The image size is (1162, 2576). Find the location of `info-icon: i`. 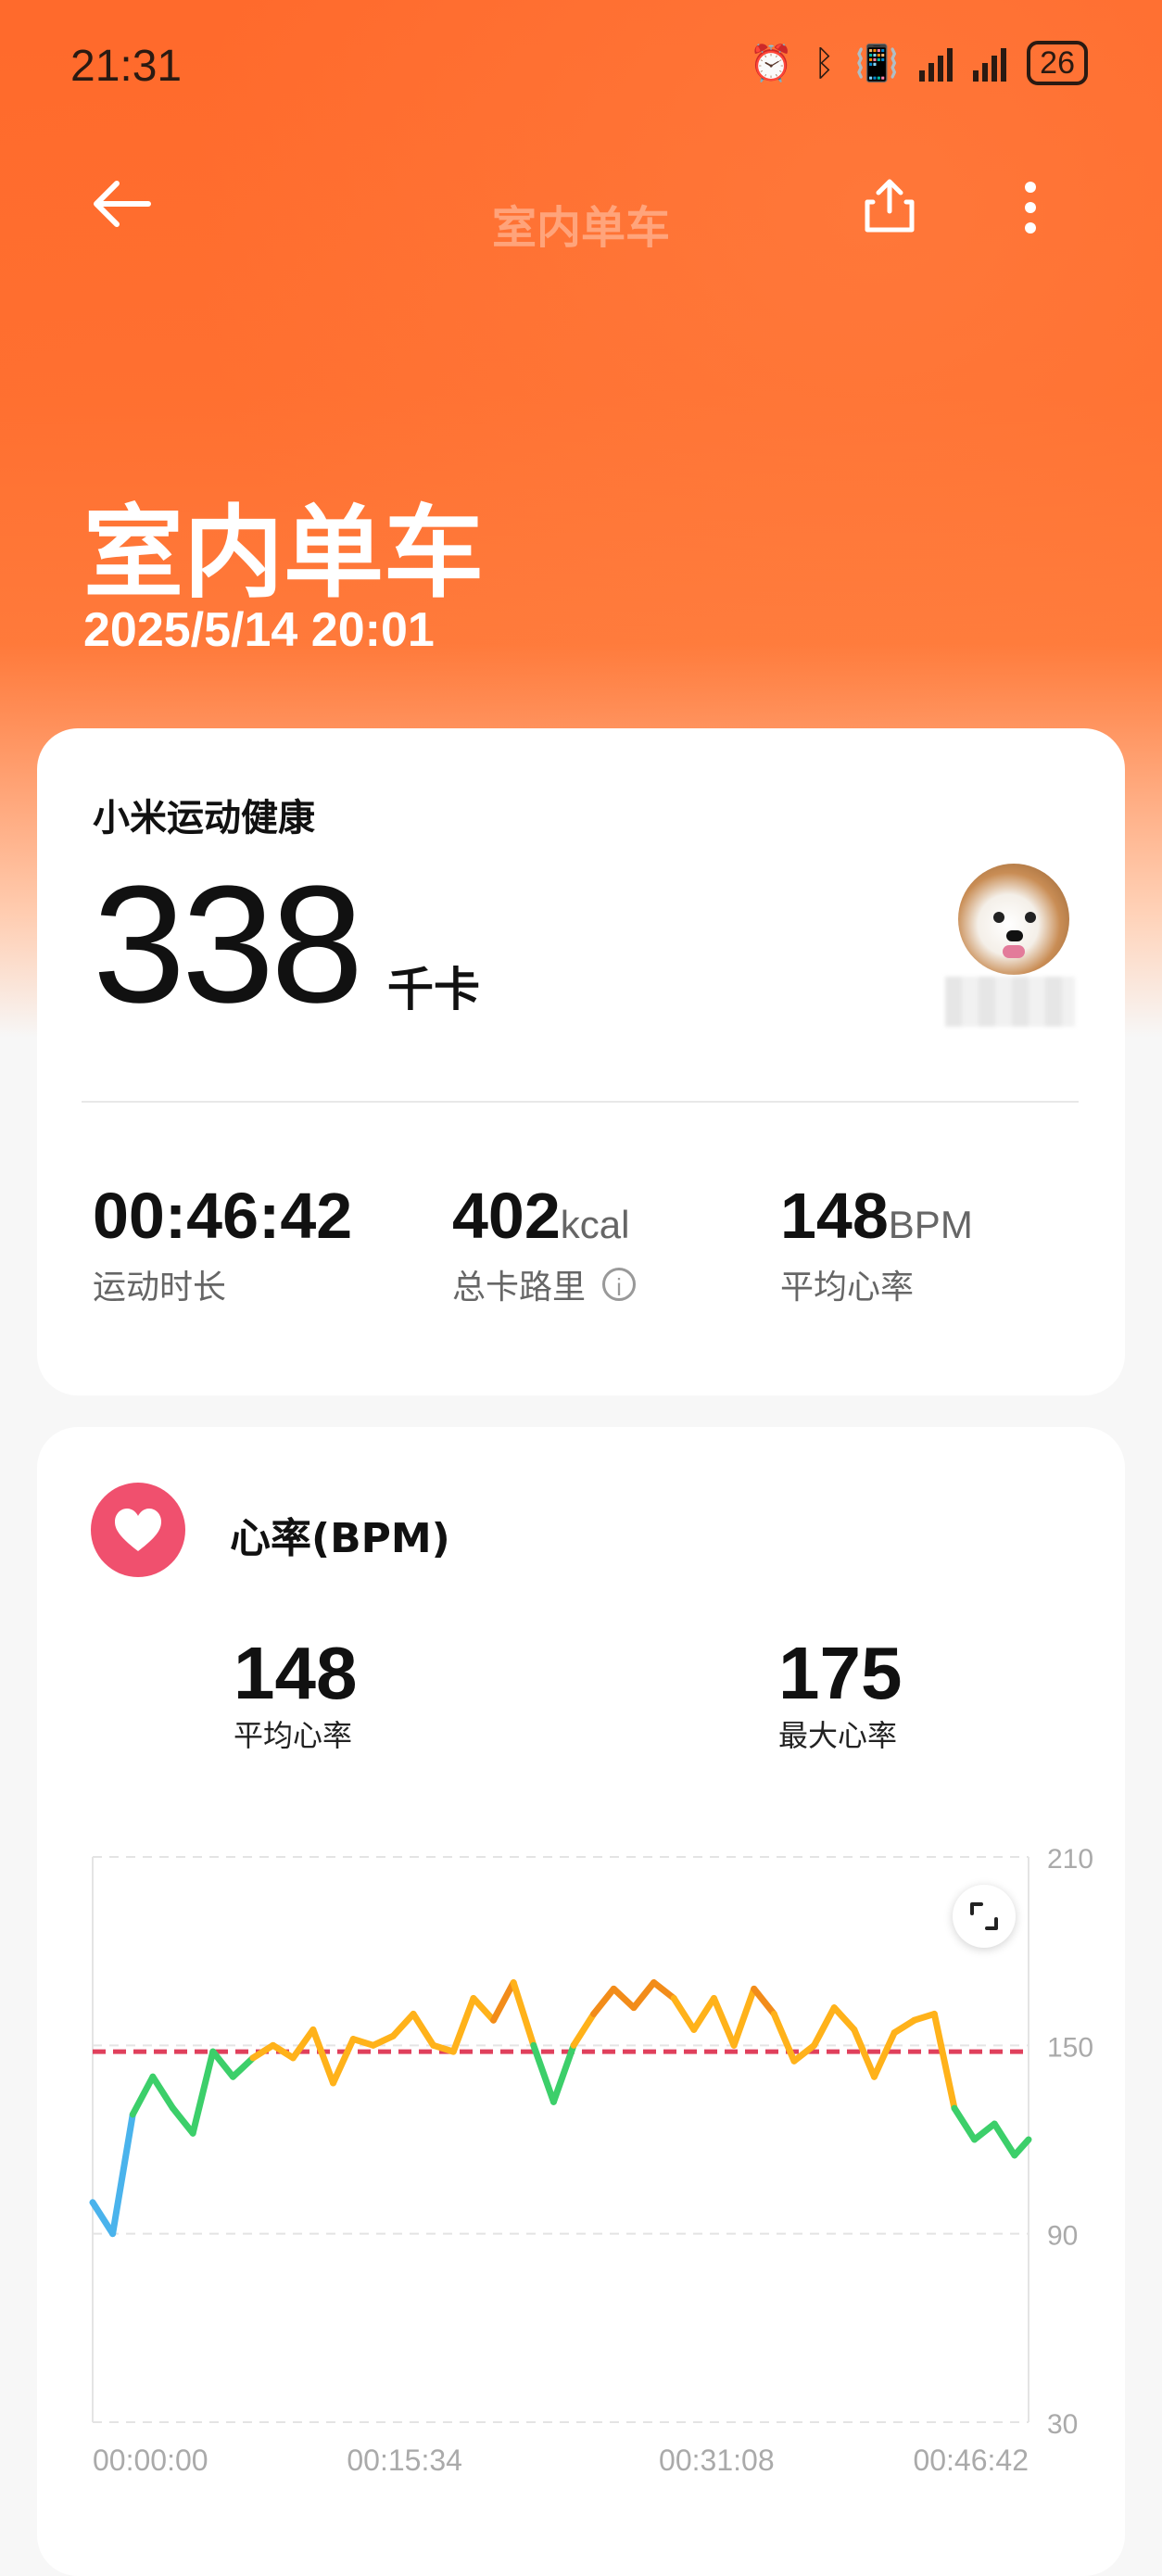

info-icon: i is located at coordinates (619, 1284).